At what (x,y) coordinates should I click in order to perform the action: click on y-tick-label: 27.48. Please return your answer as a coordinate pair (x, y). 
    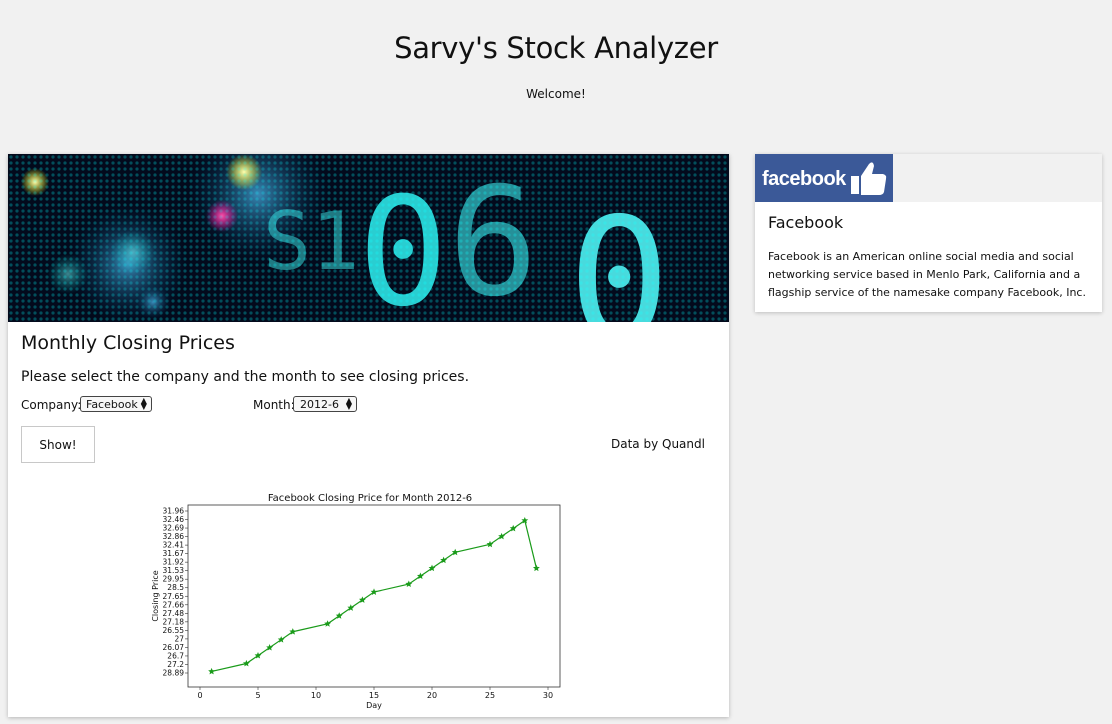
    Looking at the image, I should click on (174, 613).